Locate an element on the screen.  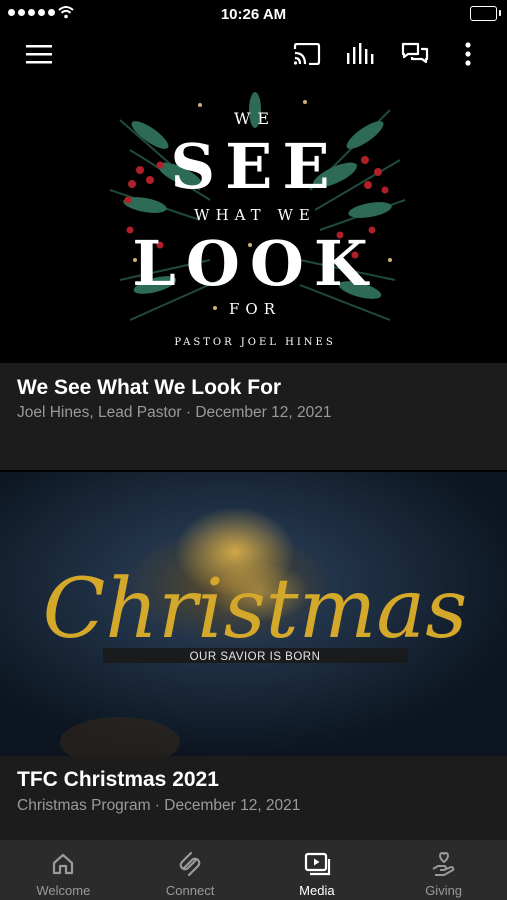
tab-media: Media is located at coordinates (317, 870).